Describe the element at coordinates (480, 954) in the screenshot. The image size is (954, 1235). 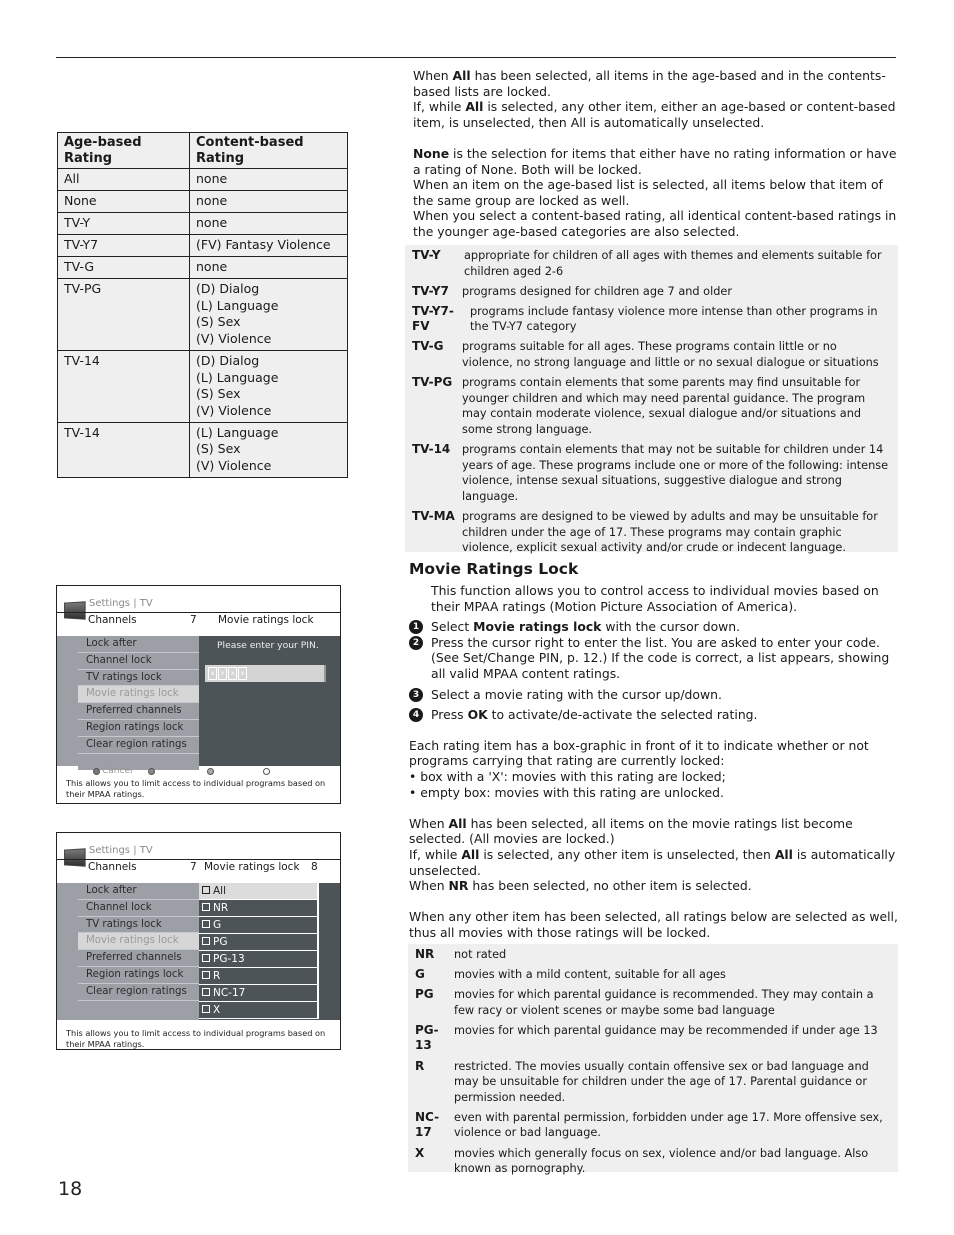
I see `definition-text: not rated` at that location.